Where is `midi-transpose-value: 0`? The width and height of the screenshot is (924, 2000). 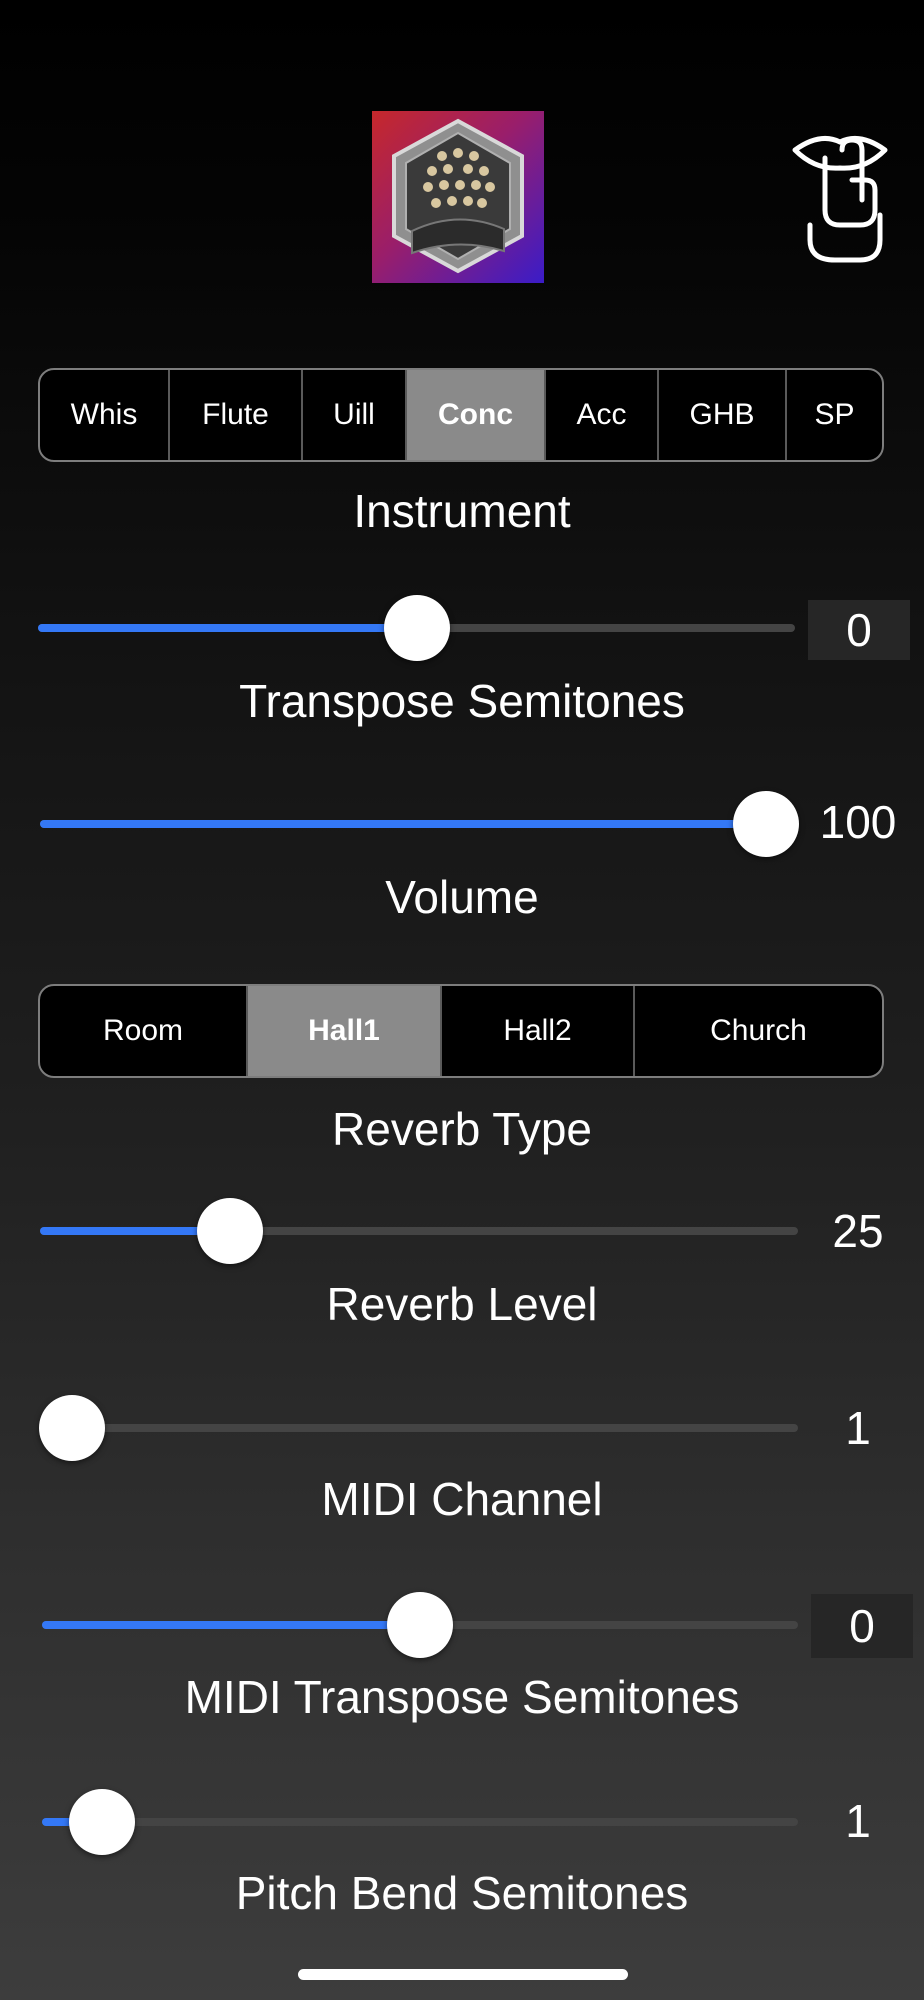 midi-transpose-value: 0 is located at coordinates (862, 1626).